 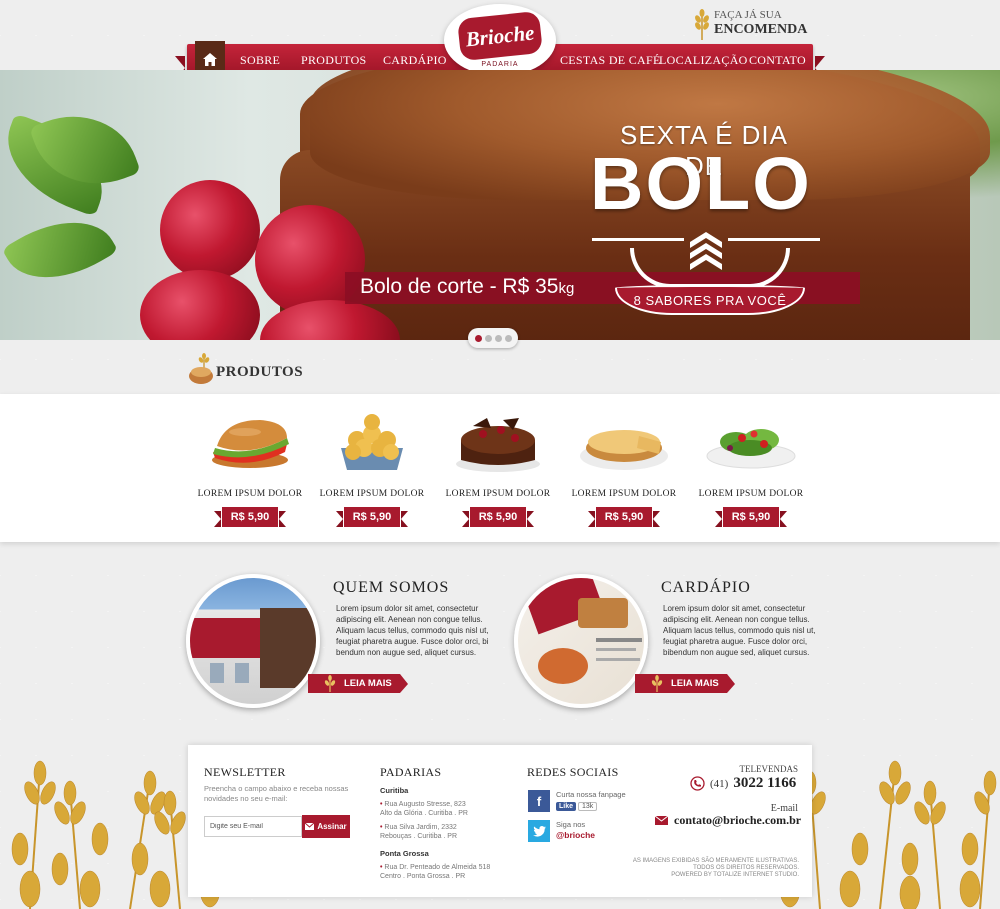 What do you see at coordinates (746, 868) in the screenshot?
I see `legal-line: TODOS OS DIREITOS RESERVADOS.` at bounding box center [746, 868].